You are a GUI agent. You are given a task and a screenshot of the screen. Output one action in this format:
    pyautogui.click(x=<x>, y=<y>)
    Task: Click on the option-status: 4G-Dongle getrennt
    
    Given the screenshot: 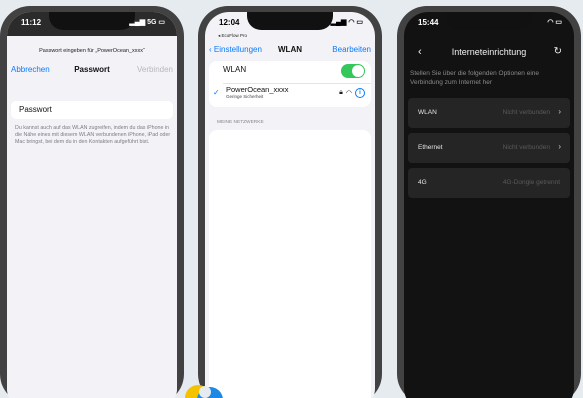 What is the action you would take?
    pyautogui.click(x=531, y=182)
    